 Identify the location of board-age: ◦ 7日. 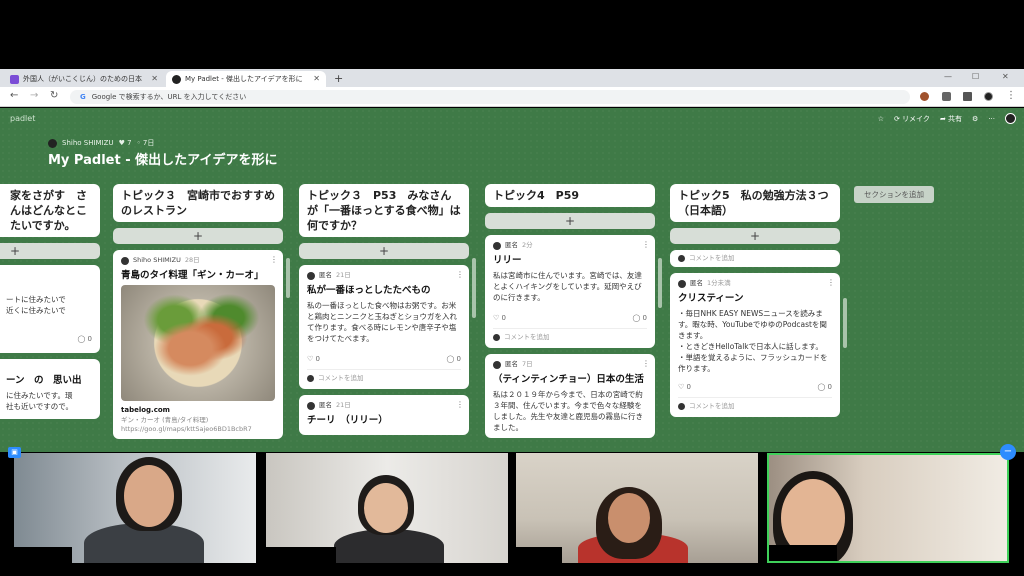
(145, 143).